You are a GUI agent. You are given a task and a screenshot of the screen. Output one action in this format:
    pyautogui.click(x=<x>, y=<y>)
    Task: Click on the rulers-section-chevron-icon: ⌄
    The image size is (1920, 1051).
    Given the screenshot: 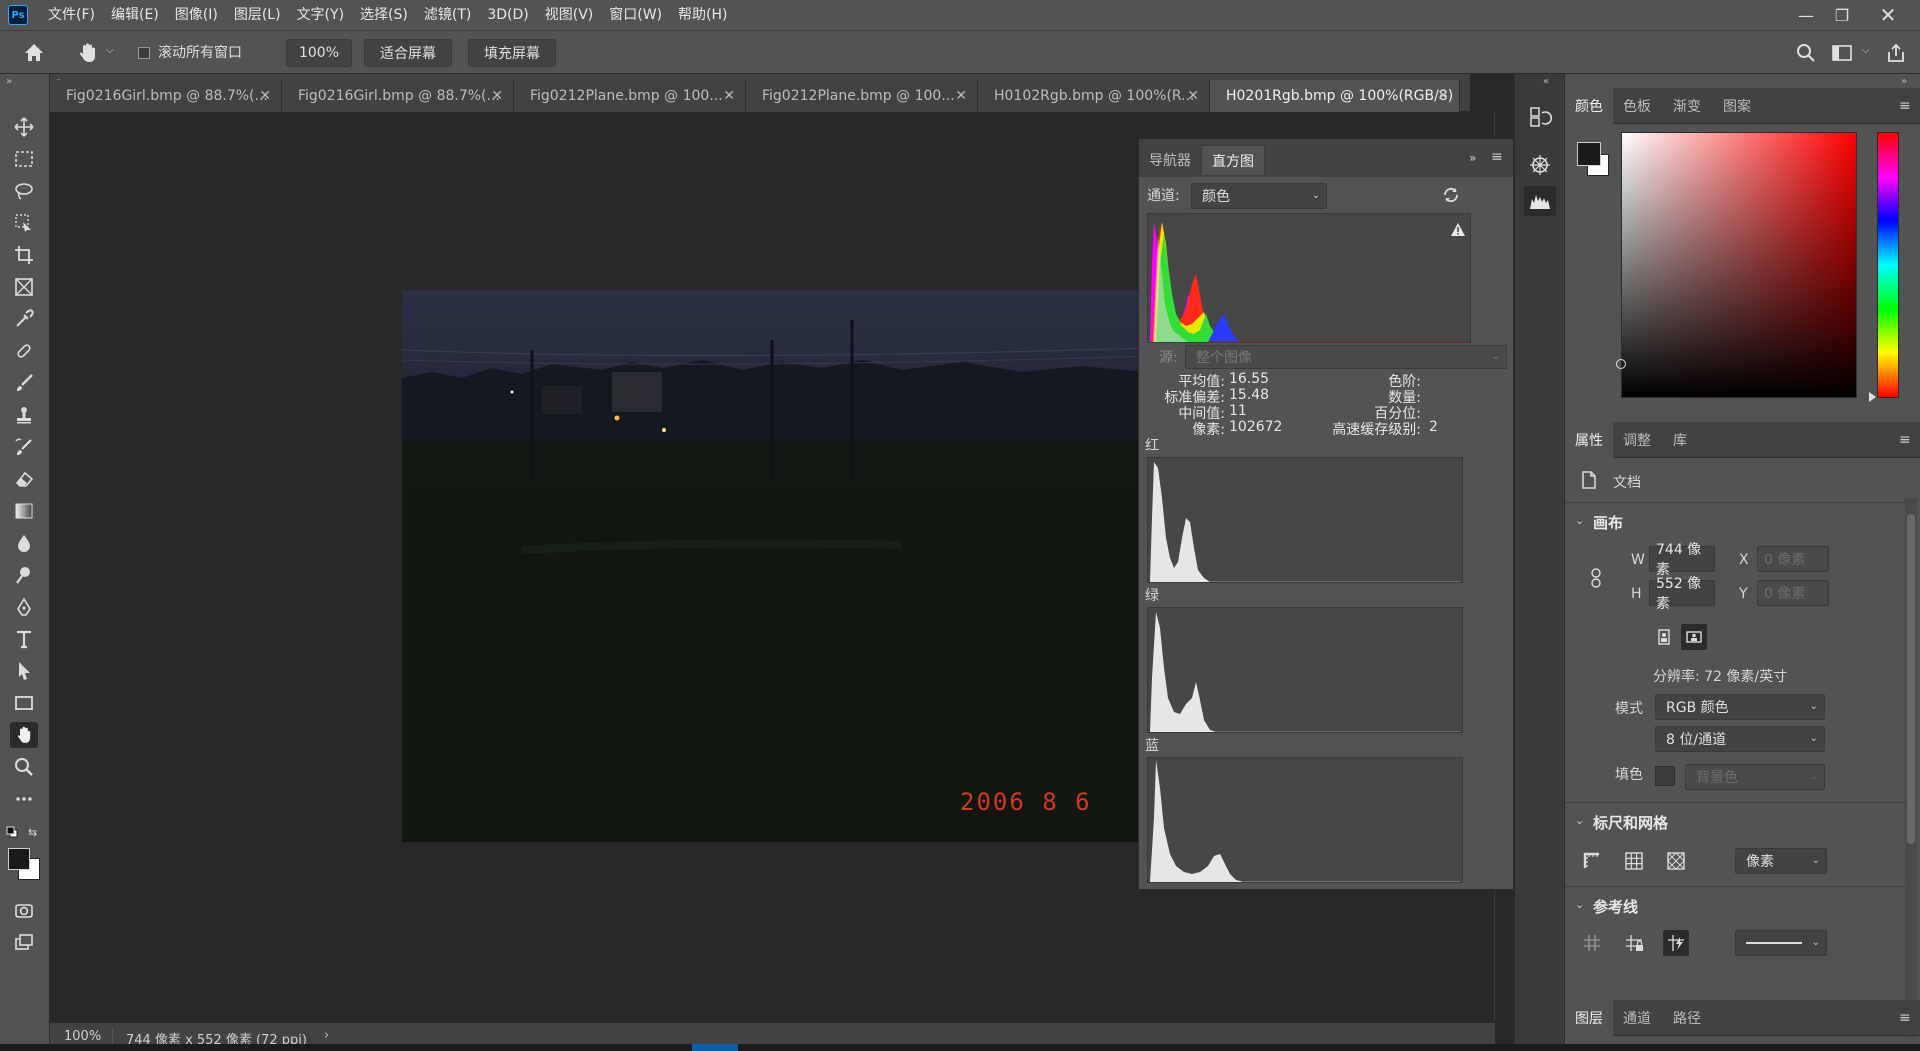 What is the action you would take?
    pyautogui.click(x=1579, y=820)
    